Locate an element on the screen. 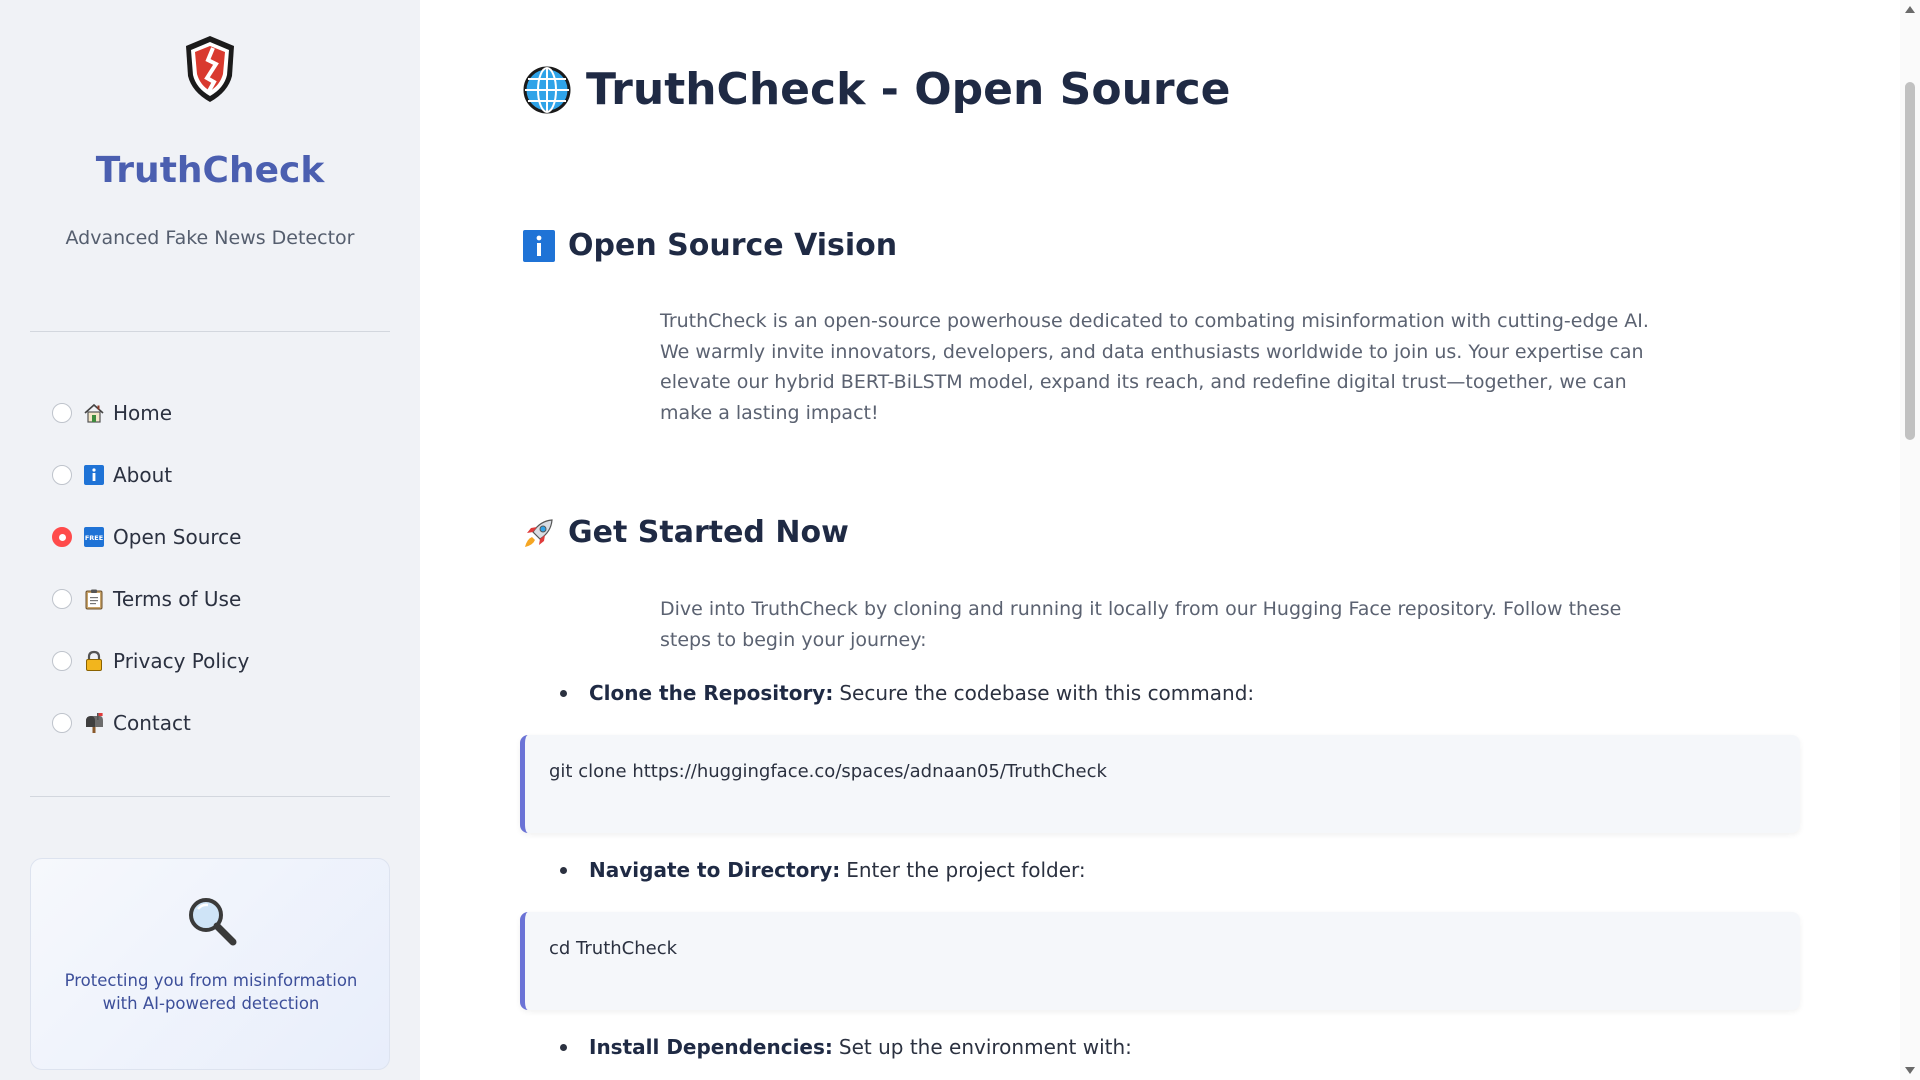 This screenshot has height=1080, width=1920. magnifying-glass-icon is located at coordinates (213, 922).